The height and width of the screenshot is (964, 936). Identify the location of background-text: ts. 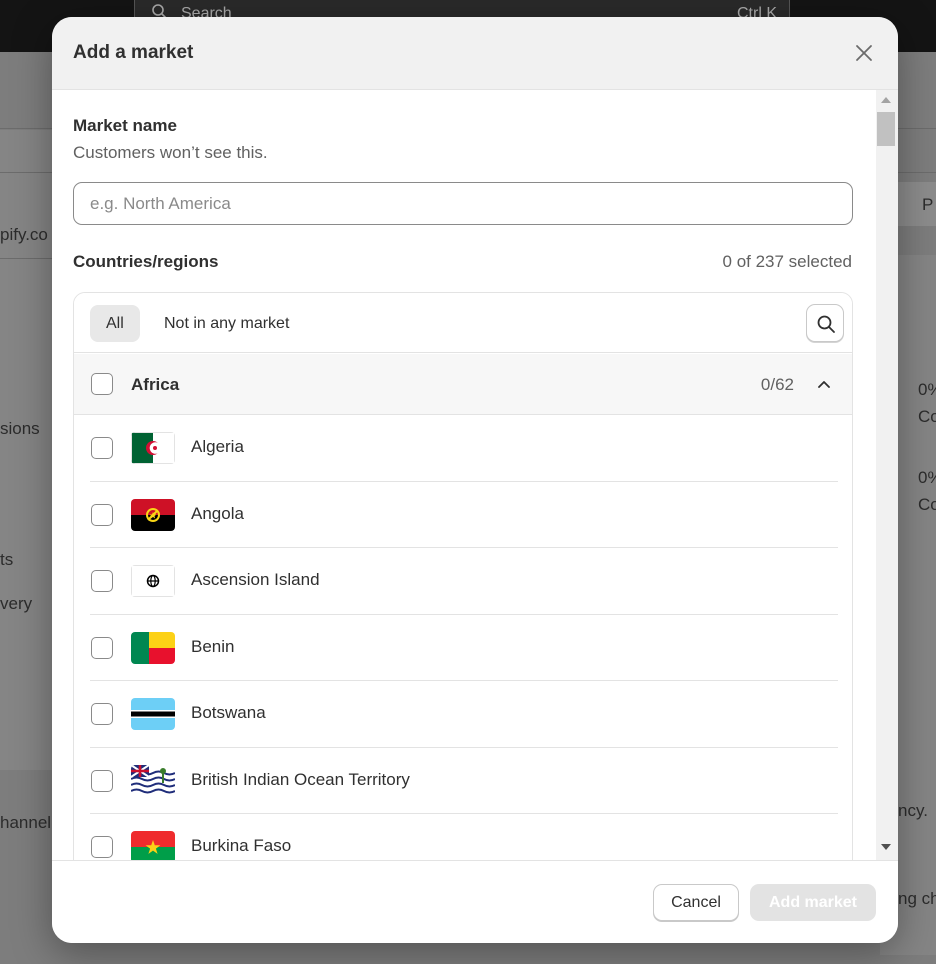
(7, 559).